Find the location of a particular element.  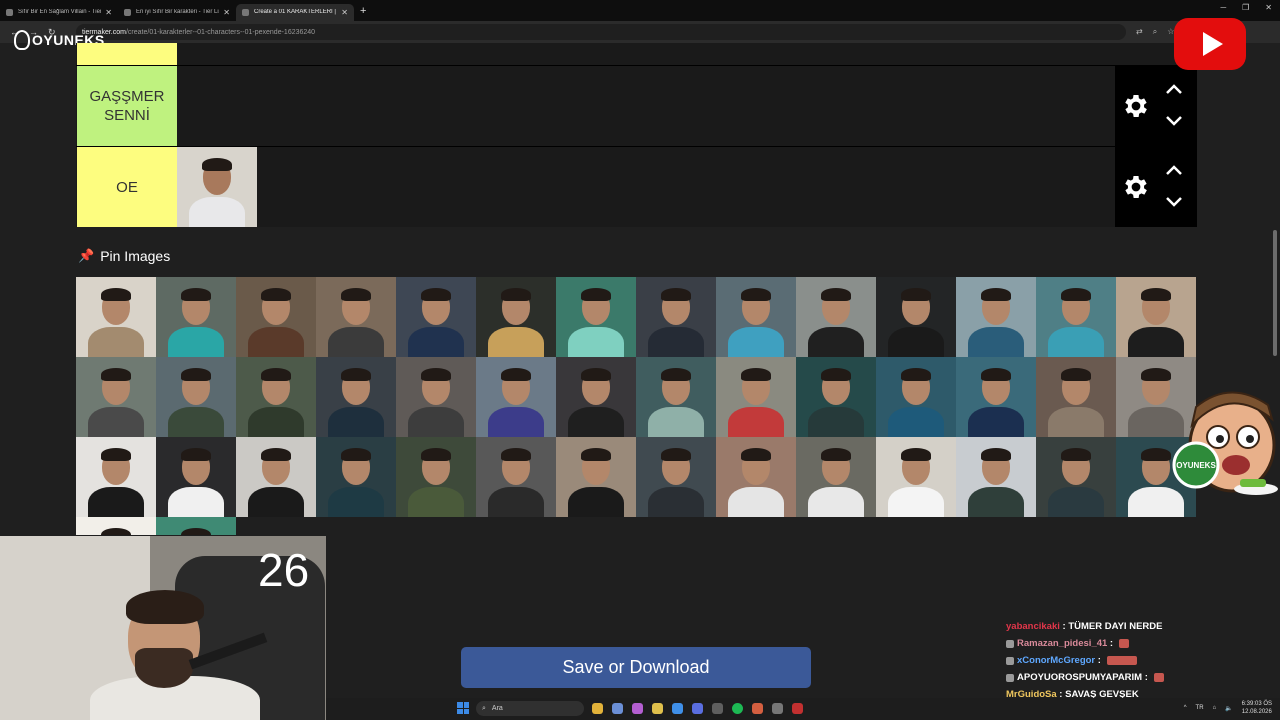

zoom-icon: ⌕ is located at coordinates (1155, 32).